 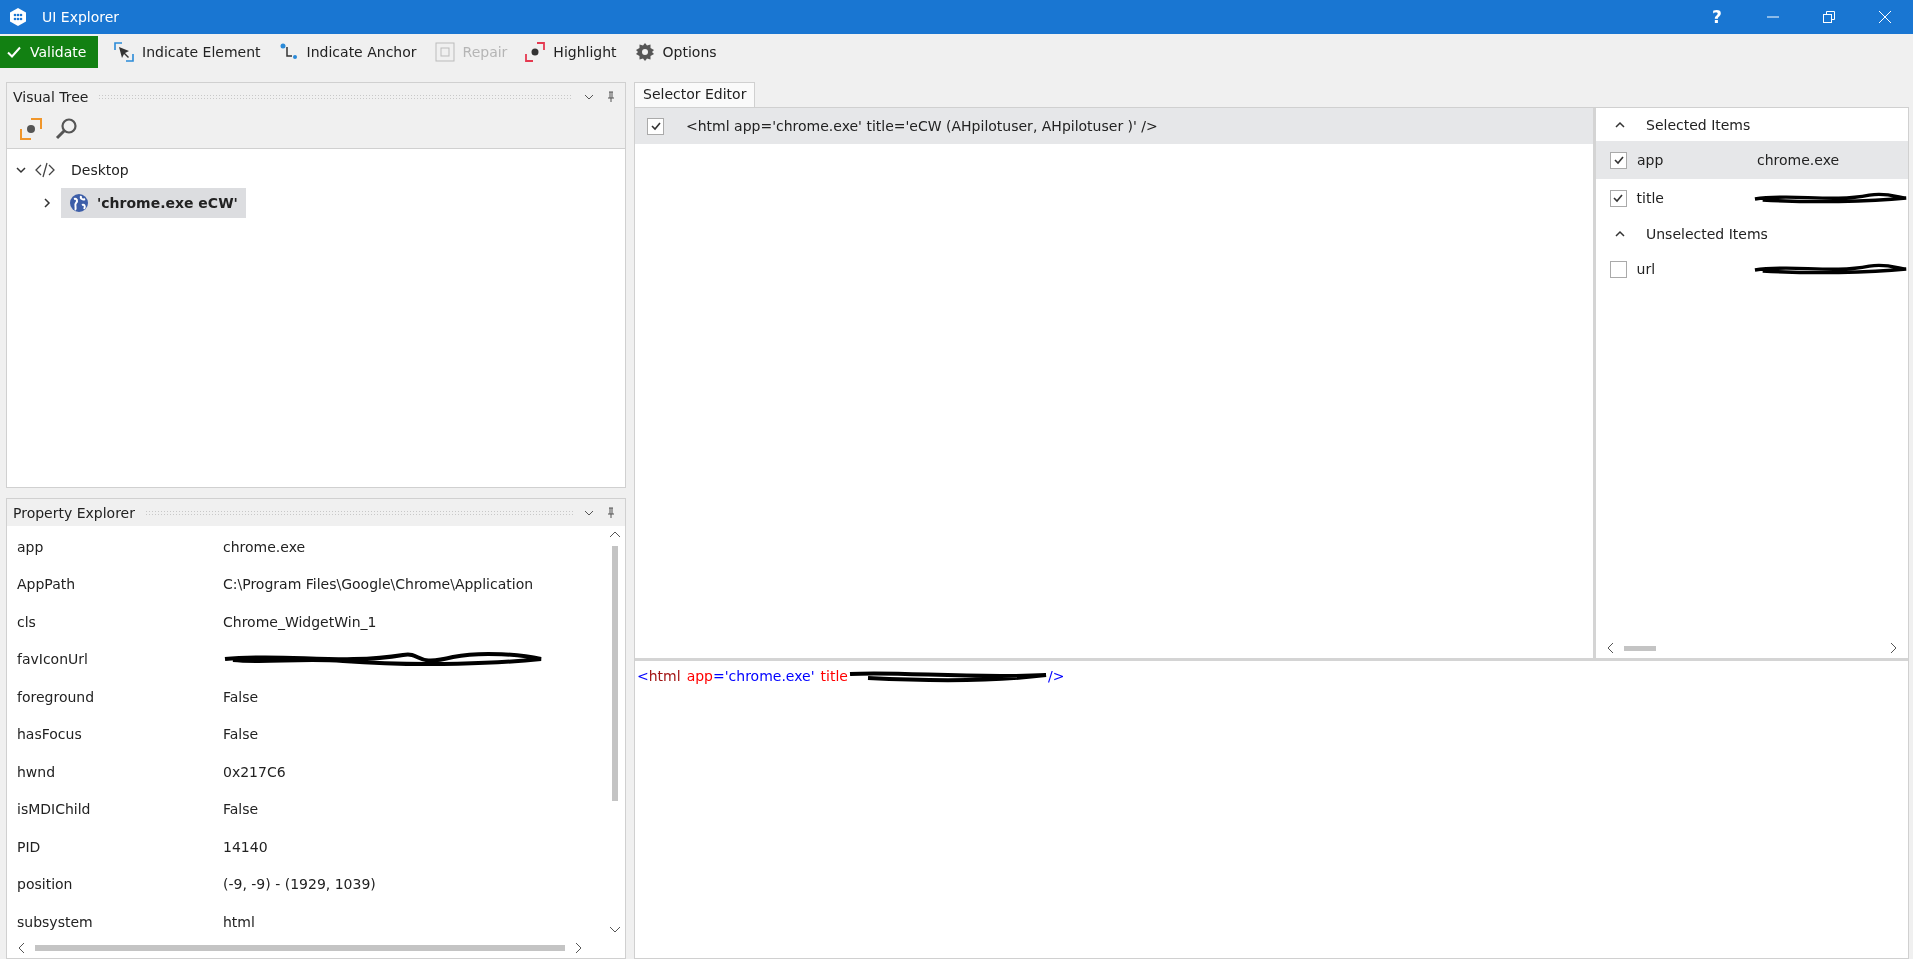 I want to click on attribute-row: title, so click(x=1752, y=198).